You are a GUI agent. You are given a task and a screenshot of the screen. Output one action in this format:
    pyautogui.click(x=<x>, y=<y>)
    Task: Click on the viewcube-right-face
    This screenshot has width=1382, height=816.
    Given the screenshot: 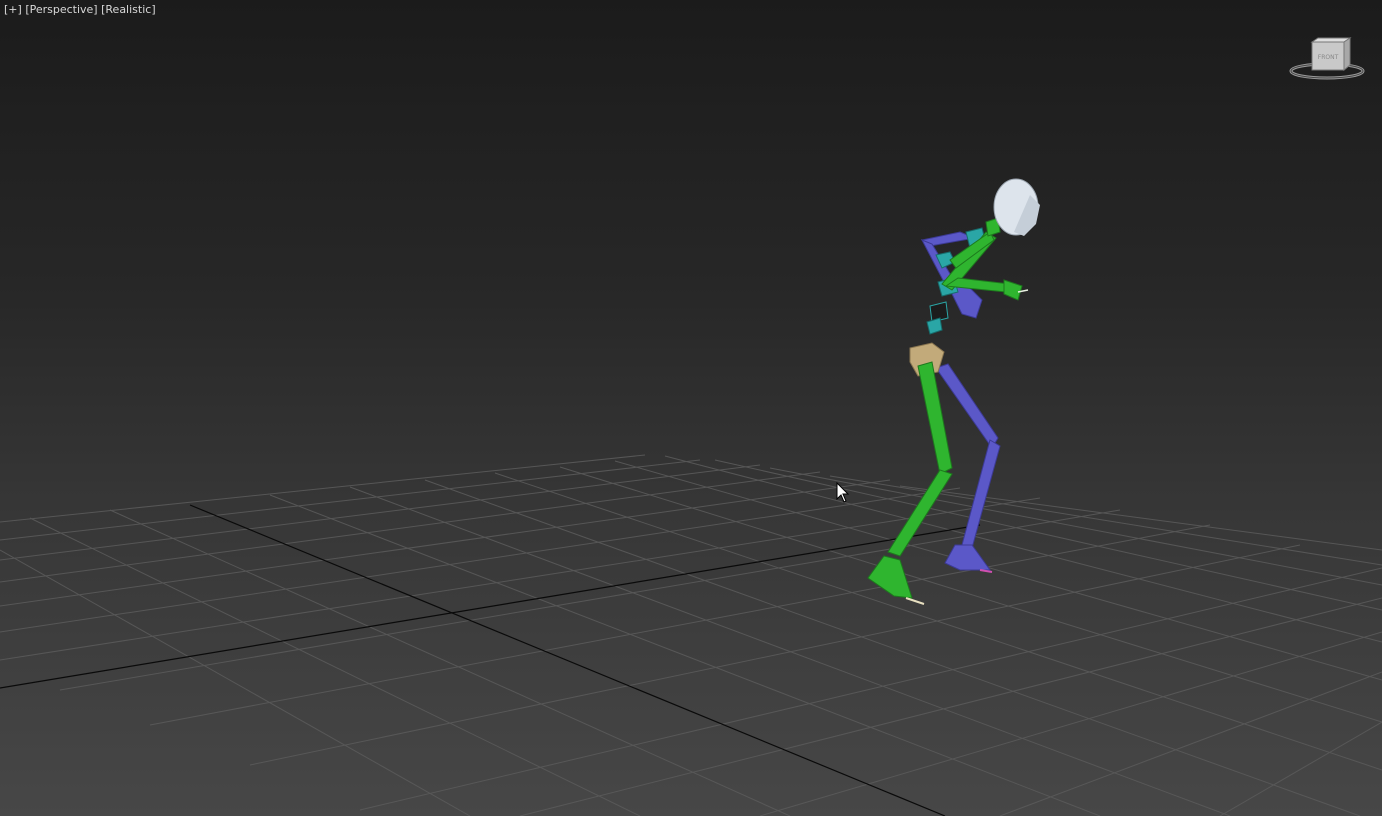 What is the action you would take?
    pyautogui.click(x=1347, y=54)
    